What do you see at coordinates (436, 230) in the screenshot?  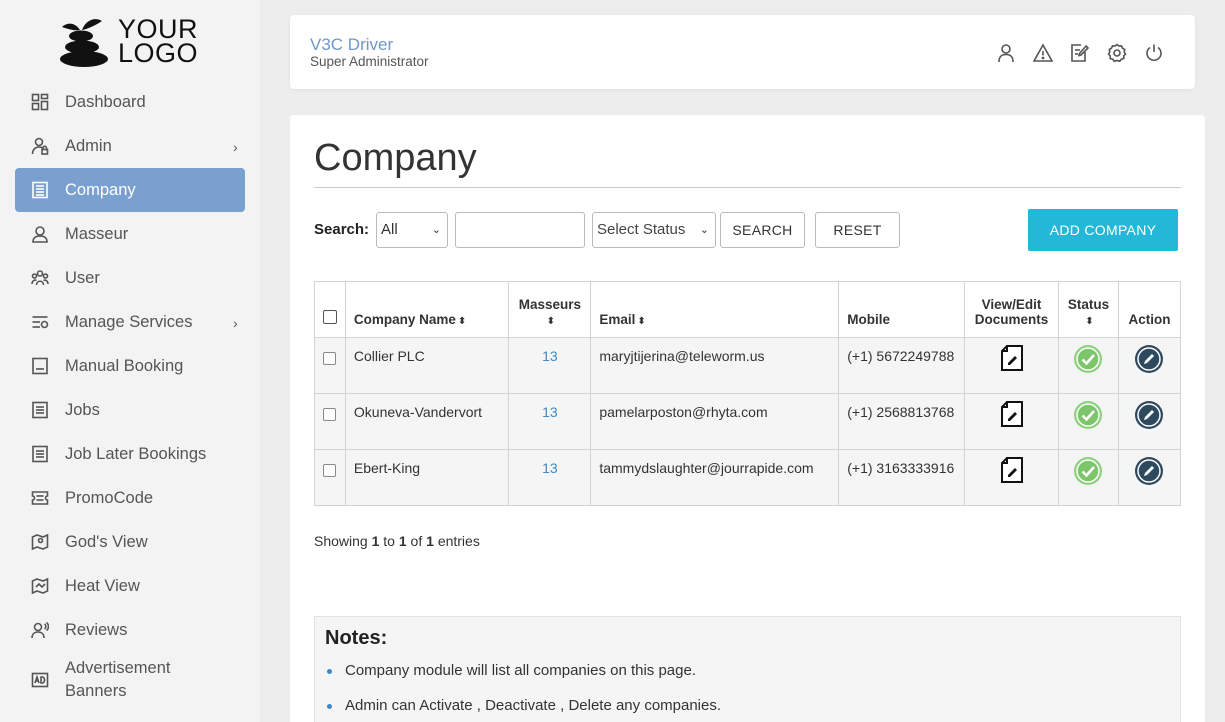 I see `chevron-down-icon: ⌄` at bounding box center [436, 230].